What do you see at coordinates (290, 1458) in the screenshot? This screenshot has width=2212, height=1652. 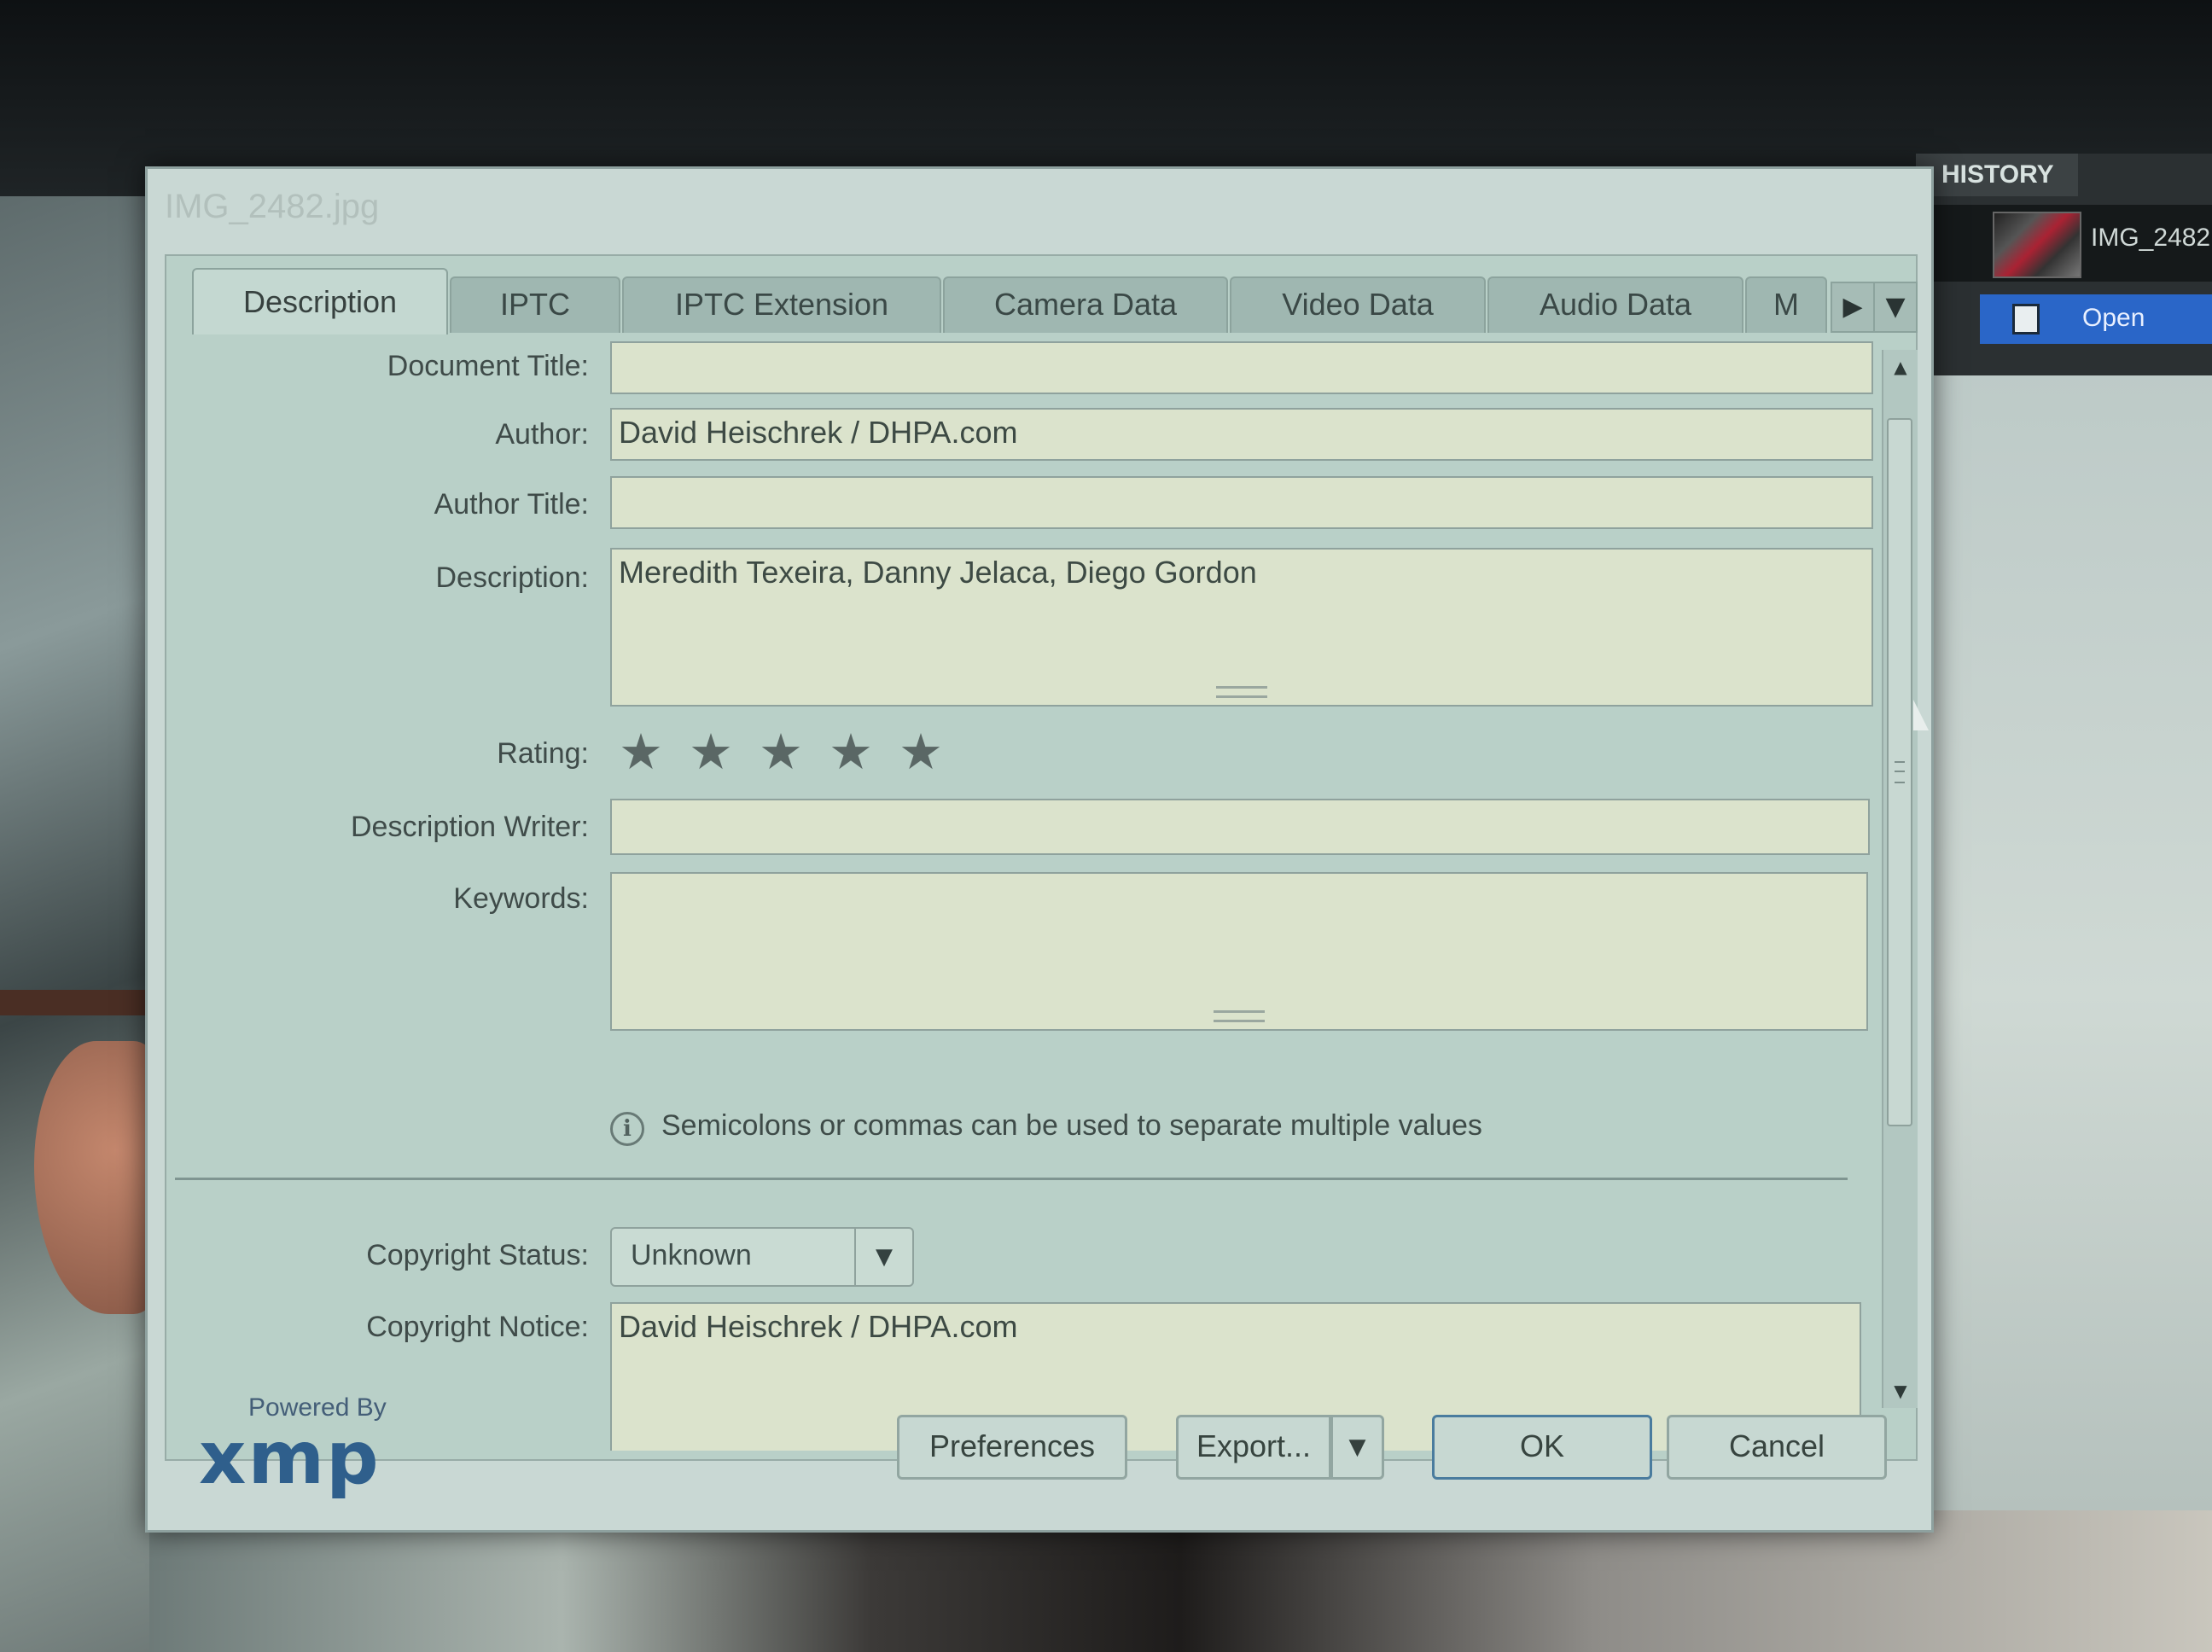 I see `xmp-logo: xmp` at bounding box center [290, 1458].